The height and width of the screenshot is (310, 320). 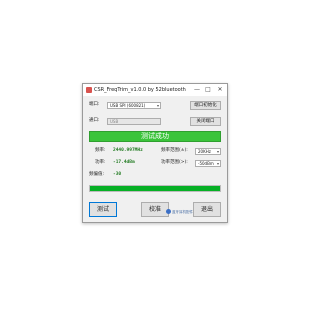 What do you see at coordinates (117, 174) in the screenshot?
I see `offset-value: -30` at bounding box center [117, 174].